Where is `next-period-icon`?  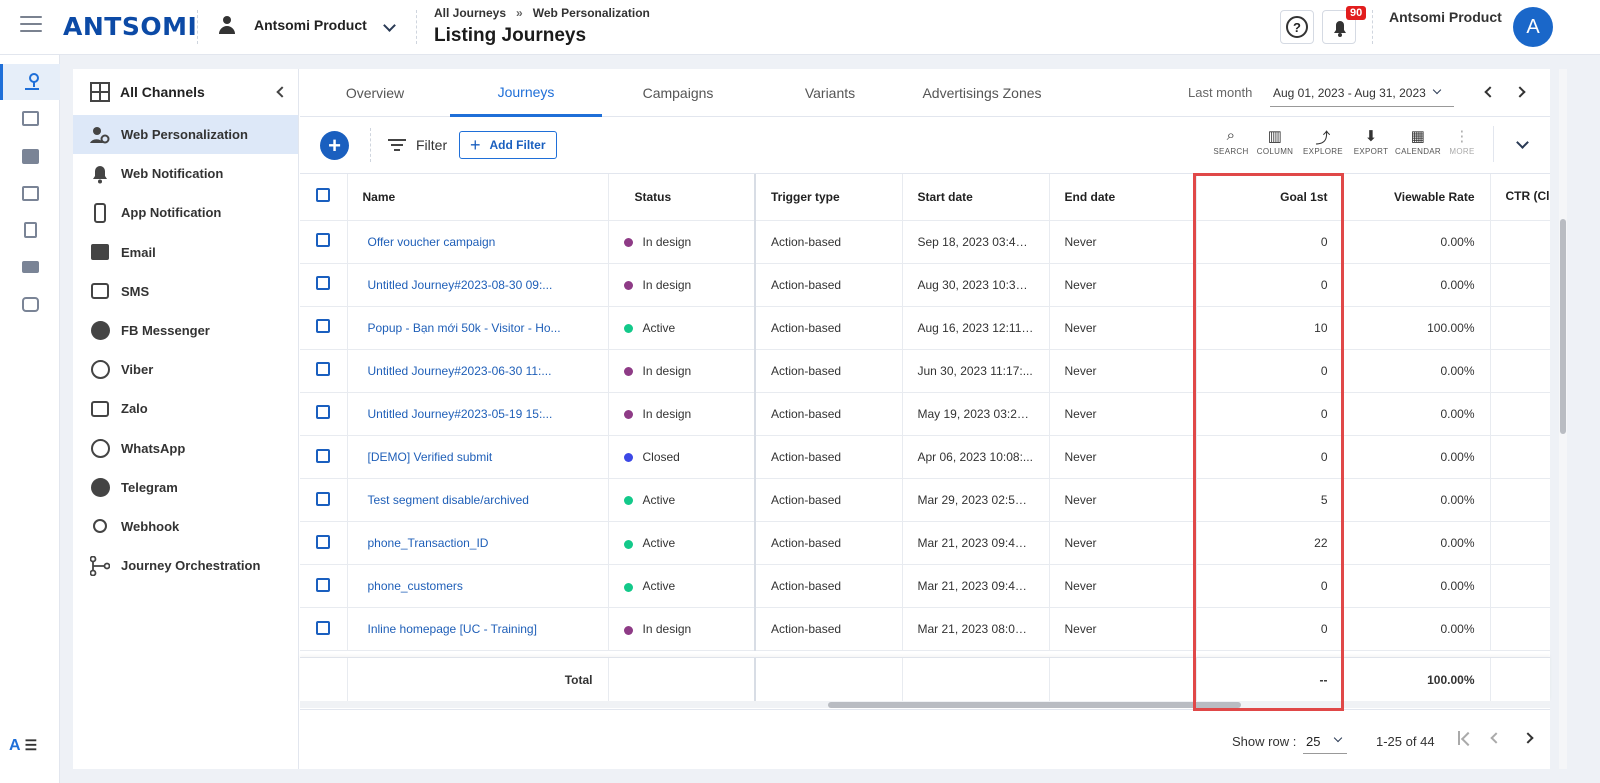
next-period-icon is located at coordinates (1520, 92).